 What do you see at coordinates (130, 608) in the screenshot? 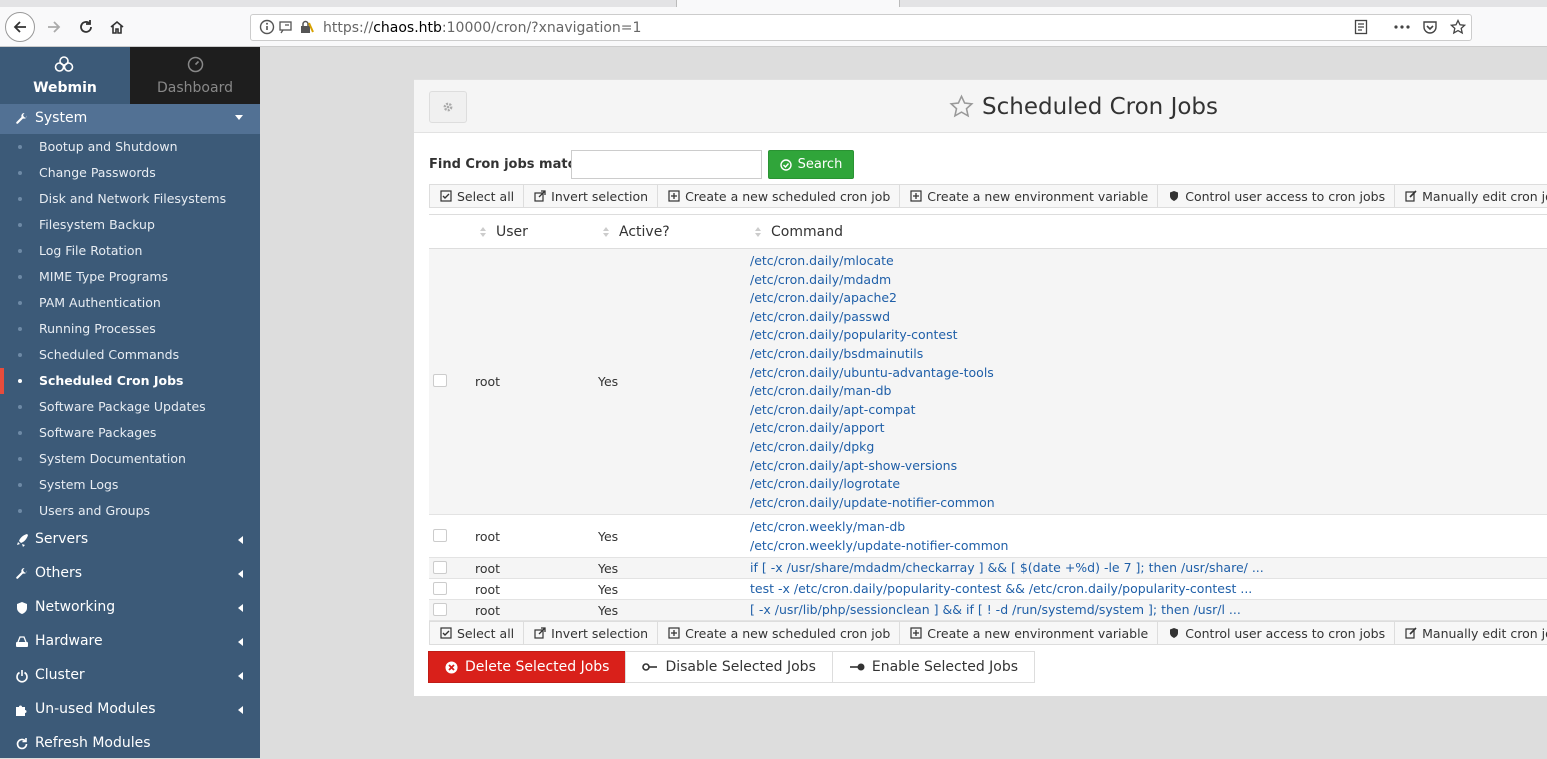
I see `sidebar-category: Networking` at bounding box center [130, 608].